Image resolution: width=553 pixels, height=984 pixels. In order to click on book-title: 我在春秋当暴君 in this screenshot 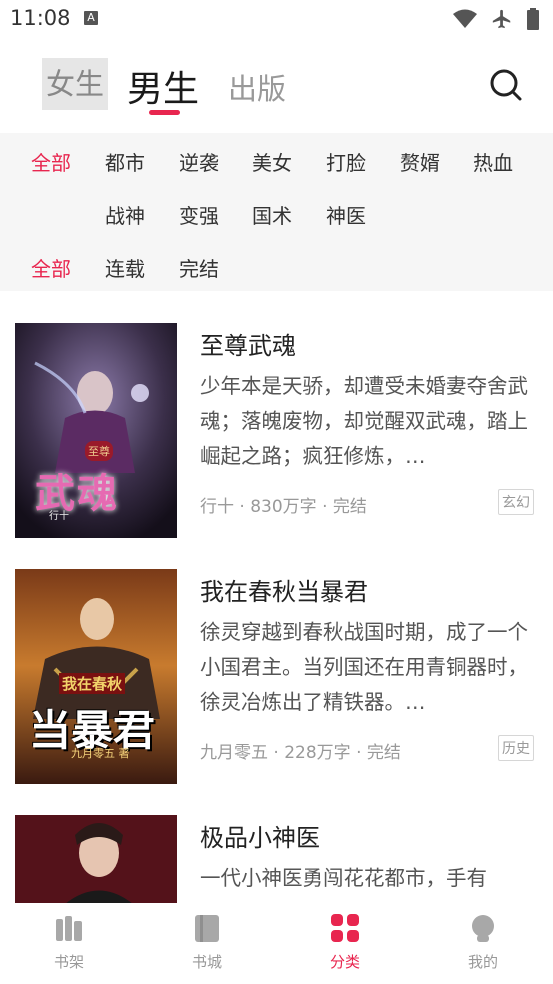, I will do `click(284, 589)`.